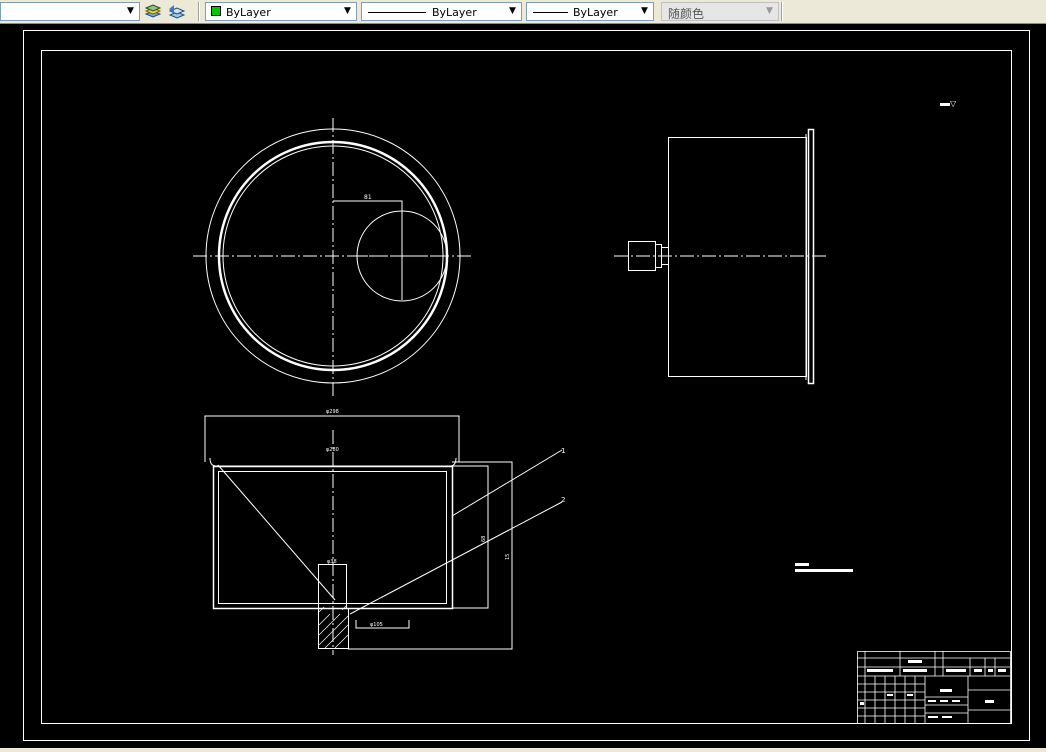 This screenshot has height=752, width=1046. What do you see at coordinates (332, 450) in the screenshot?
I see `inner-diameter-text: φ280` at bounding box center [332, 450].